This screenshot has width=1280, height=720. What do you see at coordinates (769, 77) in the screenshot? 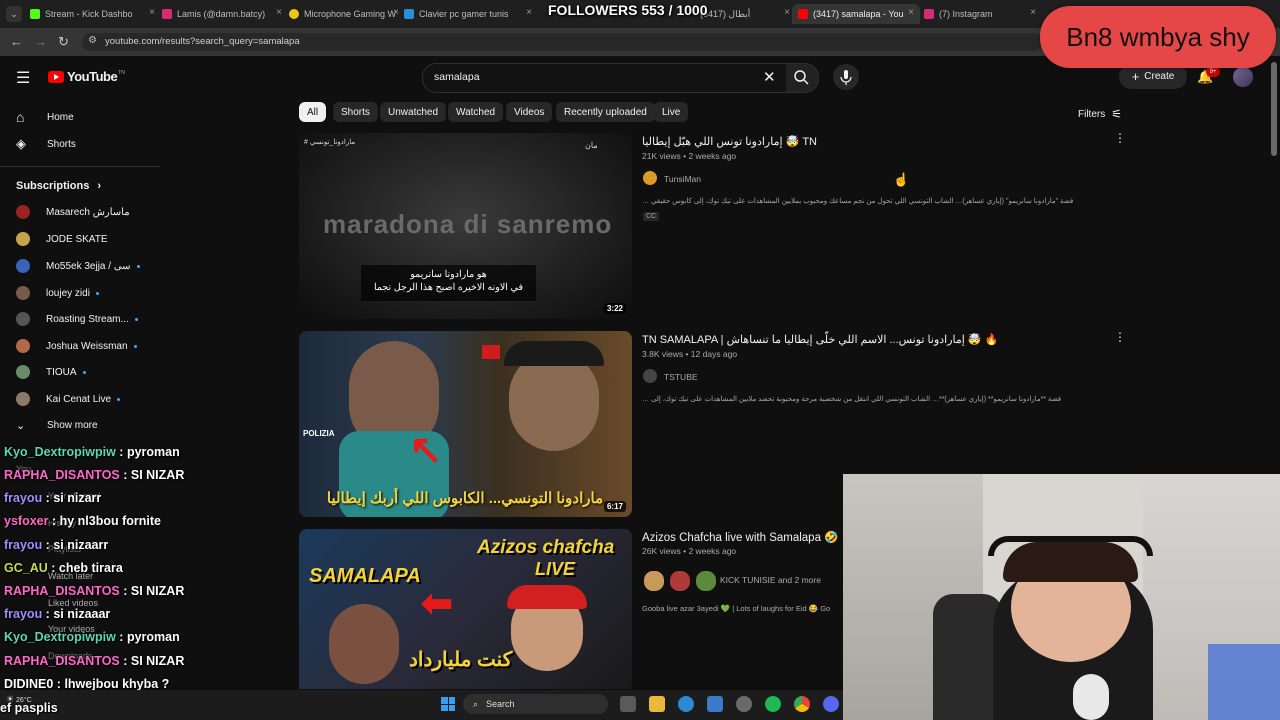
I see `clear-search-icon: ✕` at bounding box center [769, 77].